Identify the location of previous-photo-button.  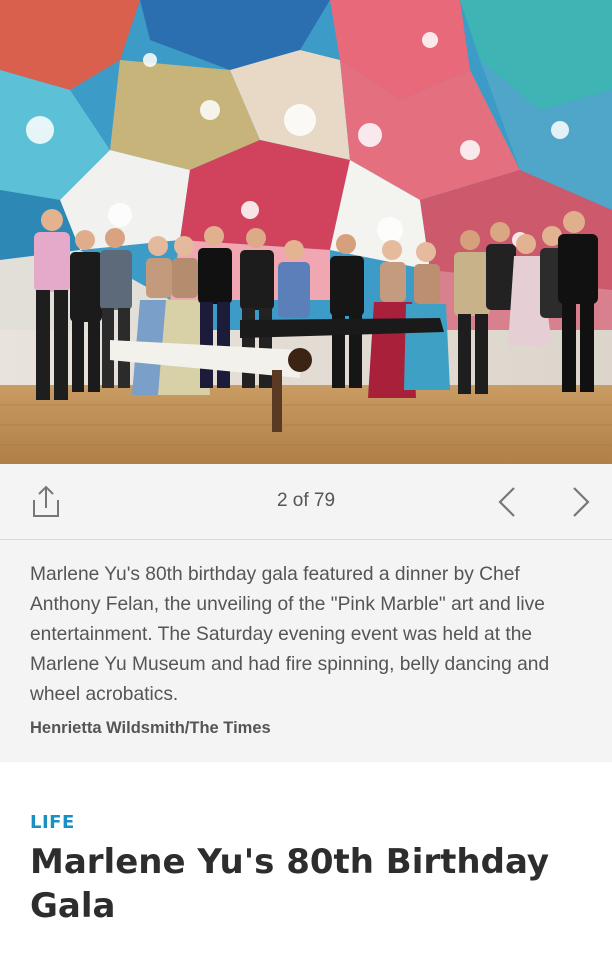
(508, 502).